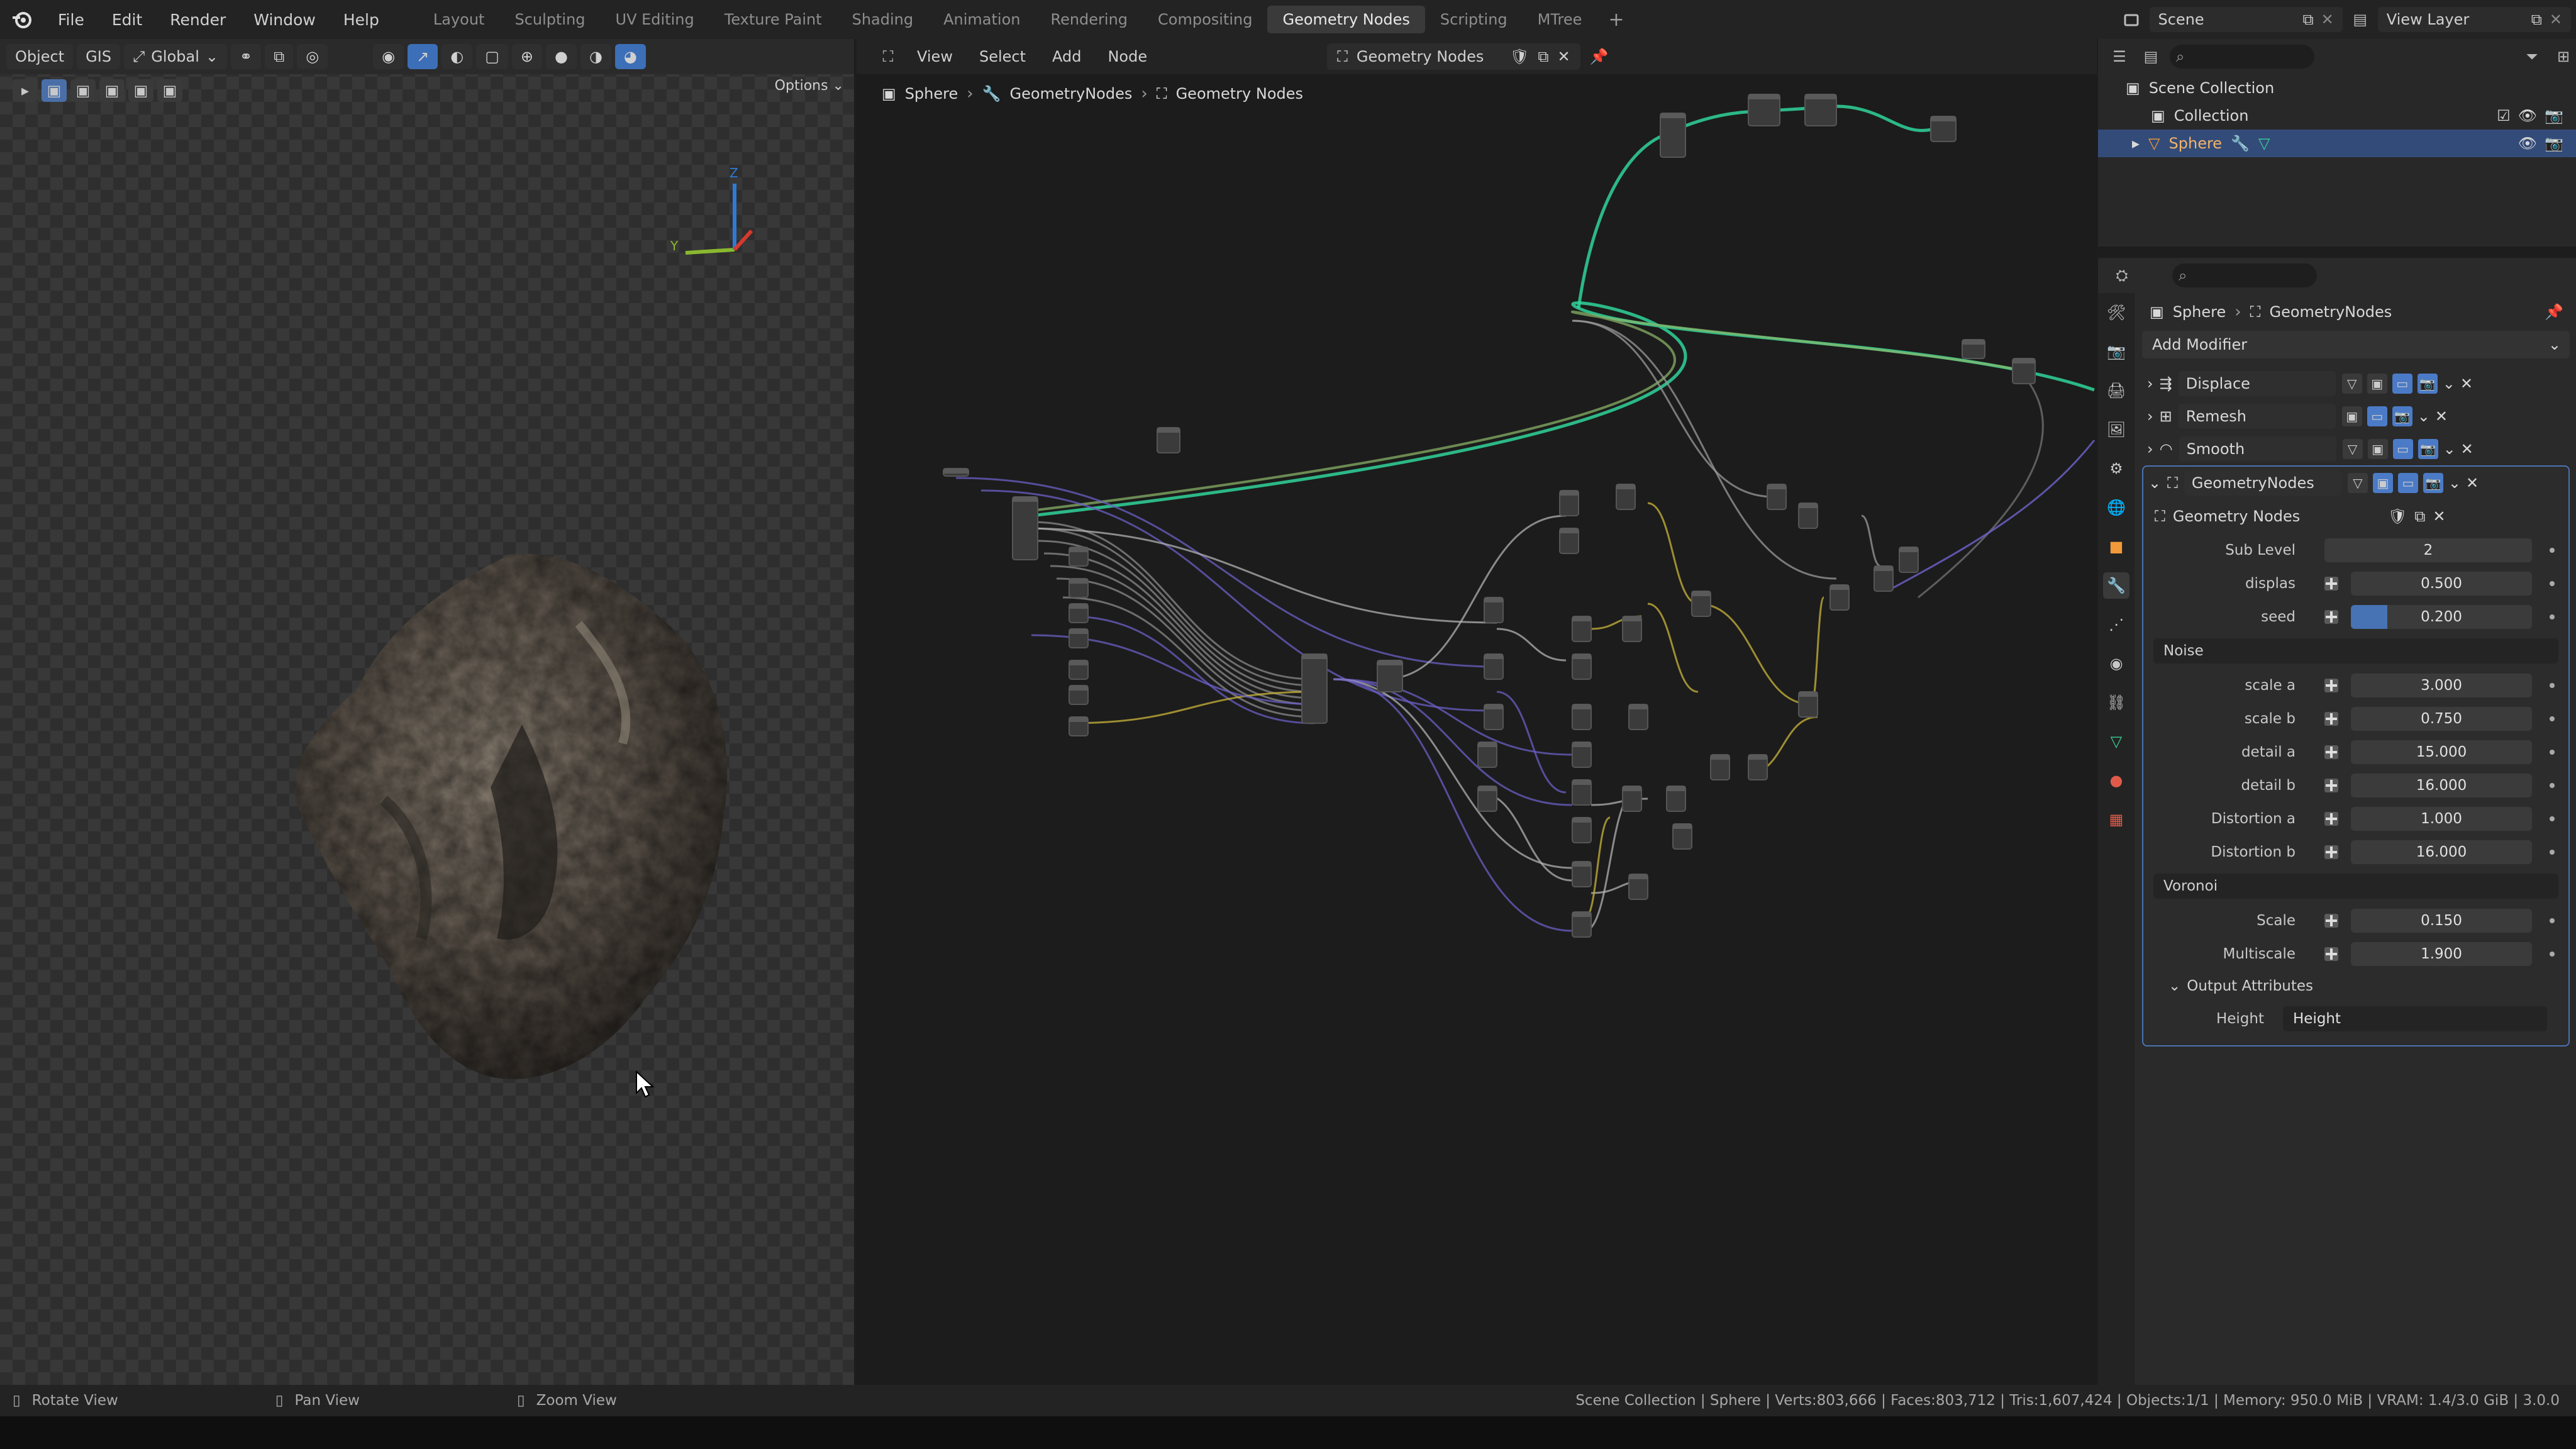  Describe the element at coordinates (2136, 143) in the screenshot. I see `expand-arrow-icon: ▸` at that location.